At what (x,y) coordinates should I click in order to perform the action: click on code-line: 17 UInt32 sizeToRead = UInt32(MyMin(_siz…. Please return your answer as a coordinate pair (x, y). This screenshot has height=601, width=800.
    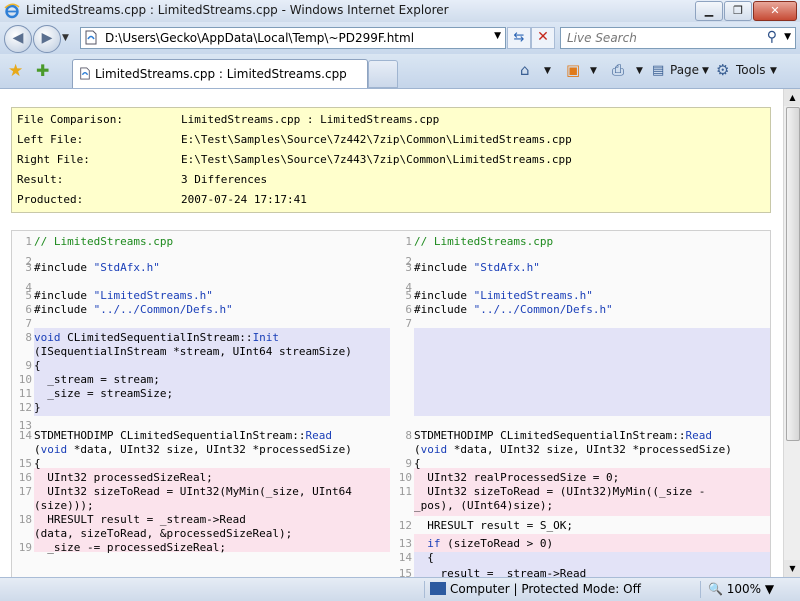
    Looking at the image, I should click on (201, 492).